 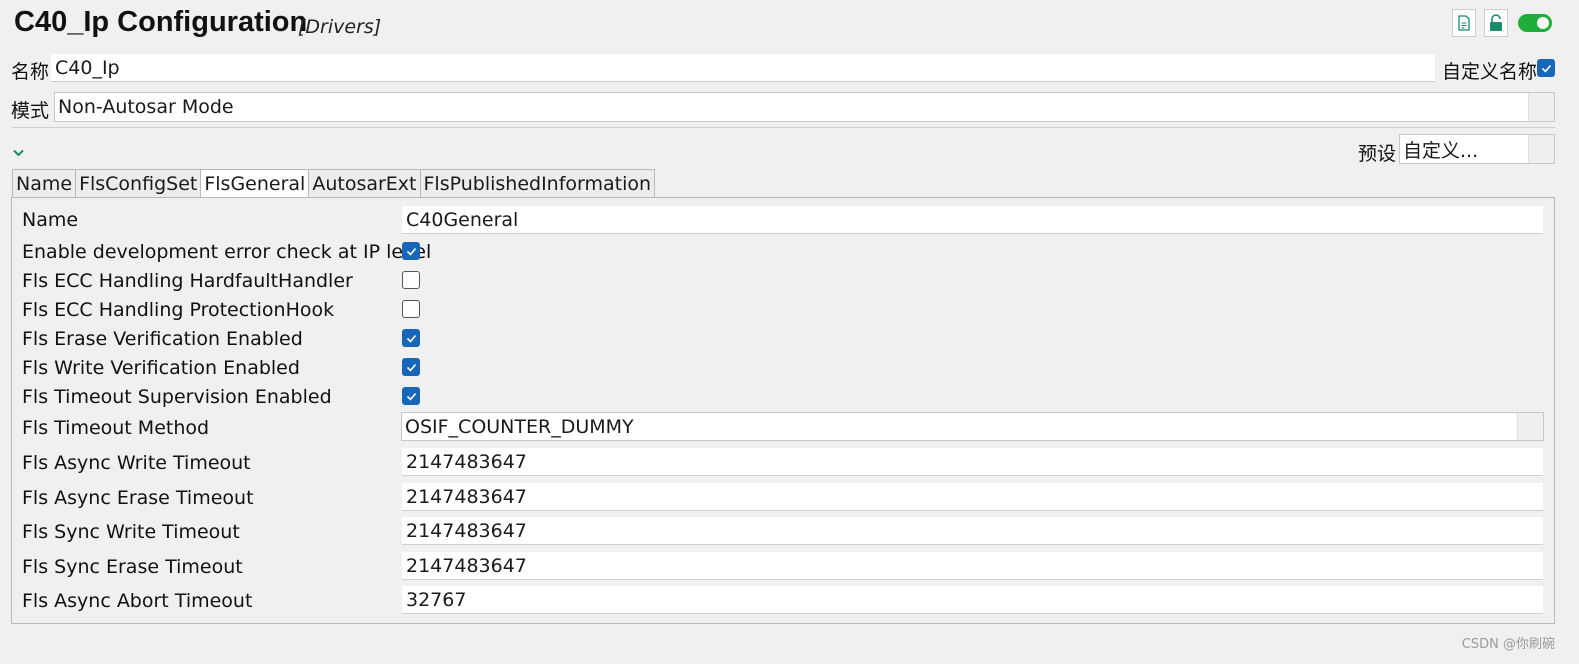 I want to click on toggle-knob, so click(x=1543, y=23).